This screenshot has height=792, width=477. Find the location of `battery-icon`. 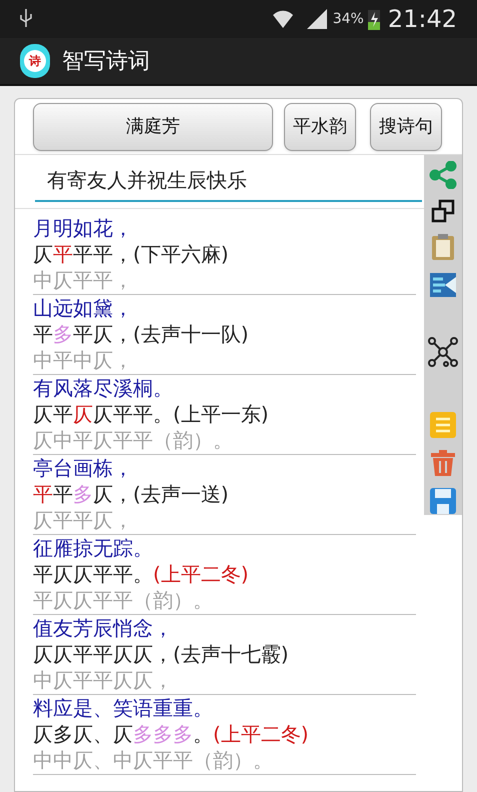

battery-icon is located at coordinates (374, 19).